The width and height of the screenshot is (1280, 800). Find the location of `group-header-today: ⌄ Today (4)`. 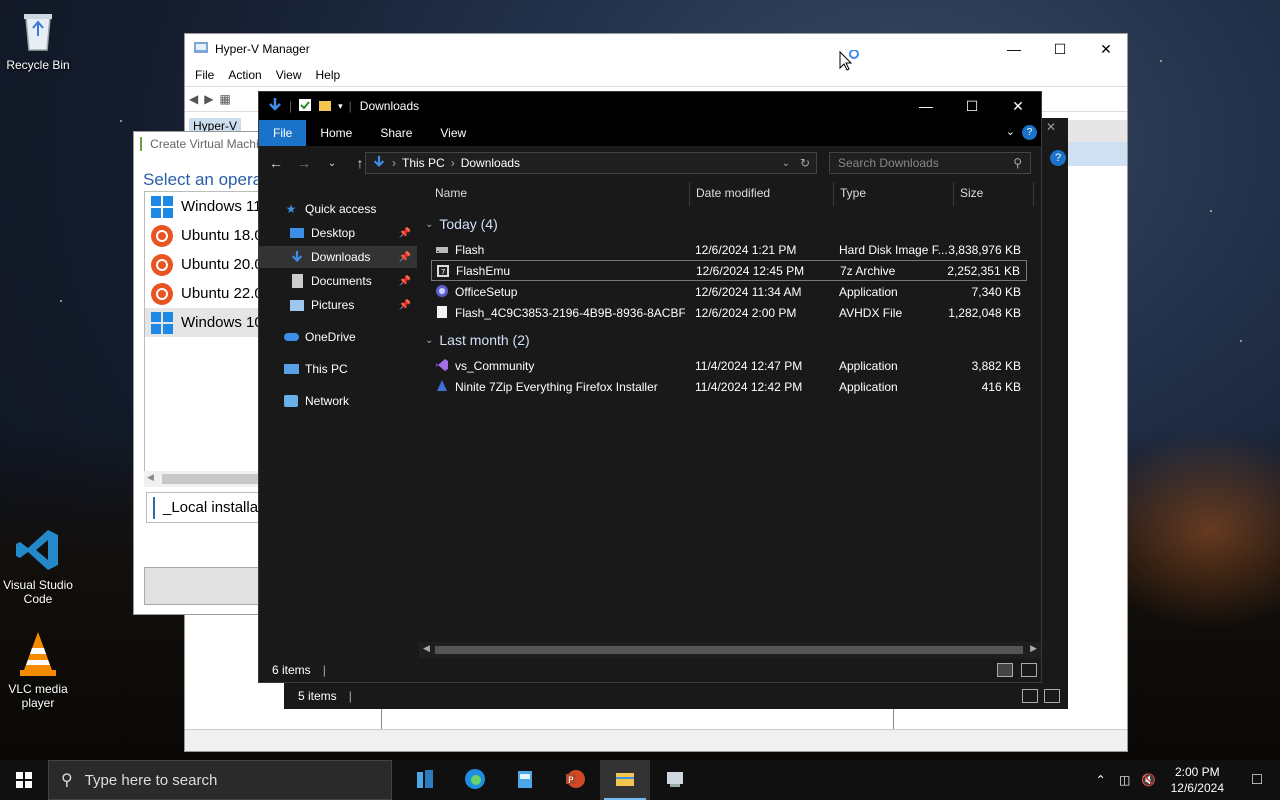

group-header-today: ⌄ Today (4) is located at coordinates (461, 224).